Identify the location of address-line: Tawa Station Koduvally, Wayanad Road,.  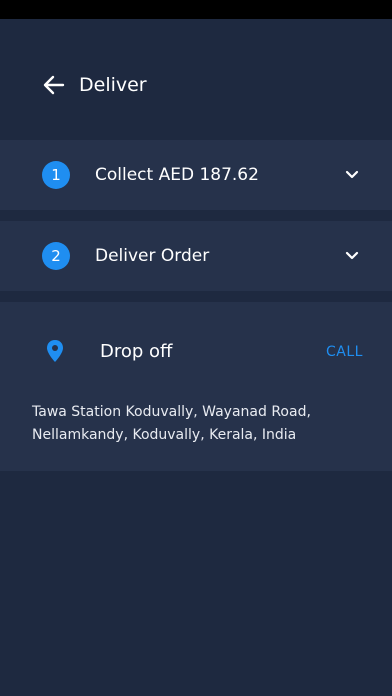
(171, 412).